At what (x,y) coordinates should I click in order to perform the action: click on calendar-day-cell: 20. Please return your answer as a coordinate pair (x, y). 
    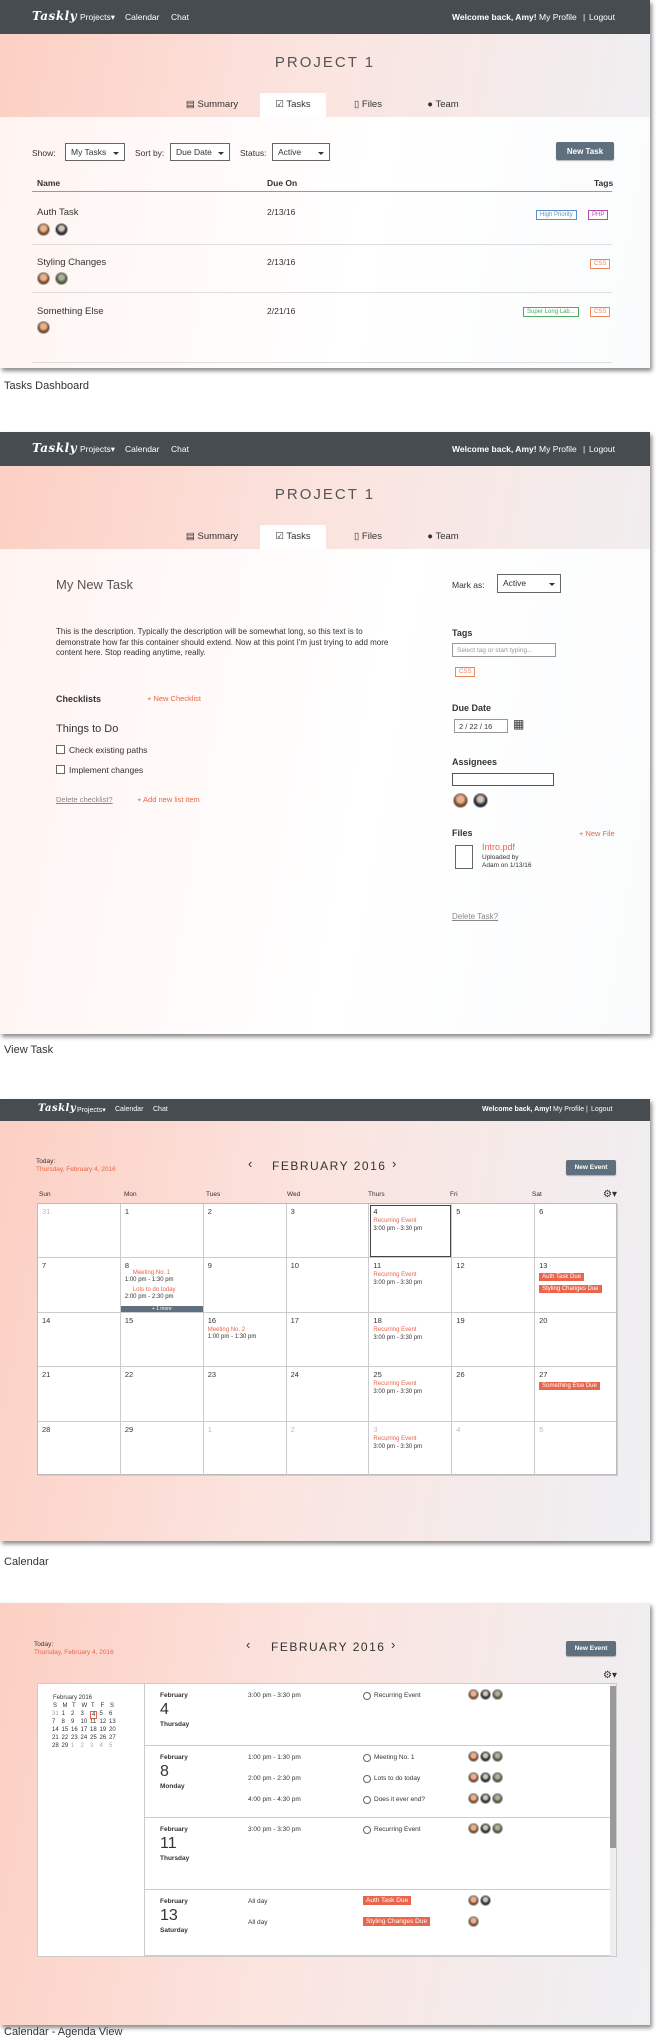
    Looking at the image, I should click on (576, 1340).